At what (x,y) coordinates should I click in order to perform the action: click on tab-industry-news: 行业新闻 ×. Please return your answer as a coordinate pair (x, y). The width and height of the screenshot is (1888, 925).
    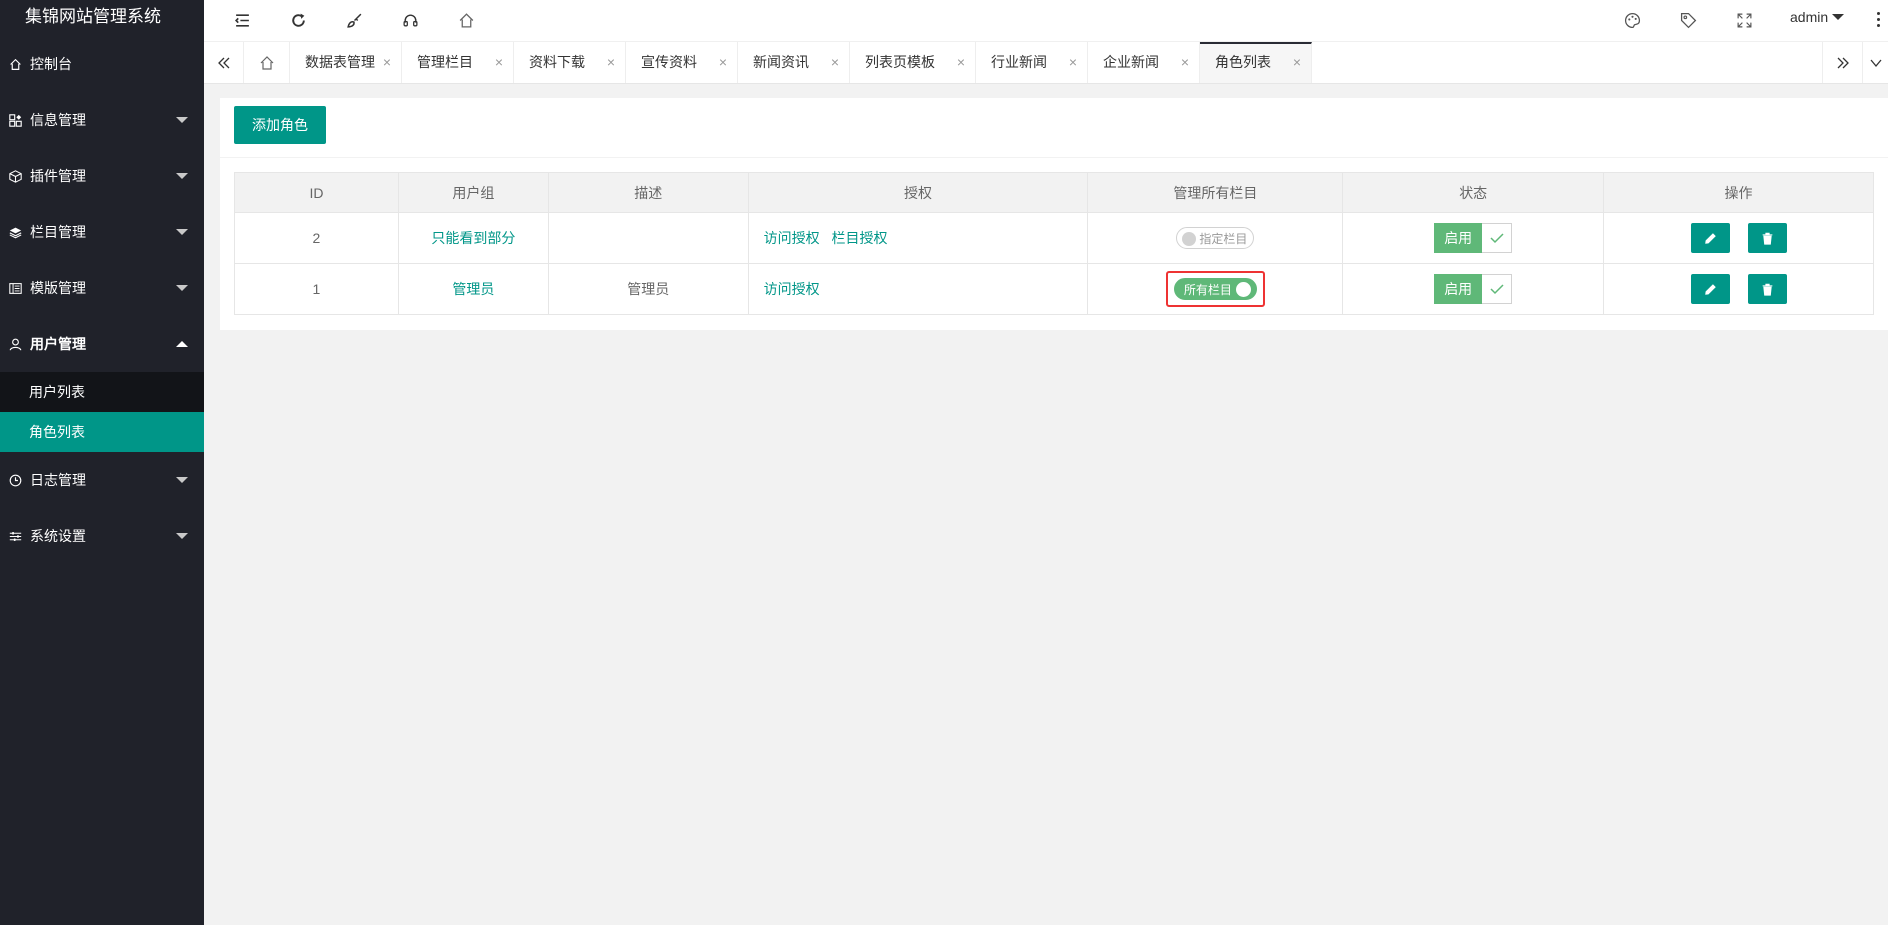
    Looking at the image, I should click on (1032, 62).